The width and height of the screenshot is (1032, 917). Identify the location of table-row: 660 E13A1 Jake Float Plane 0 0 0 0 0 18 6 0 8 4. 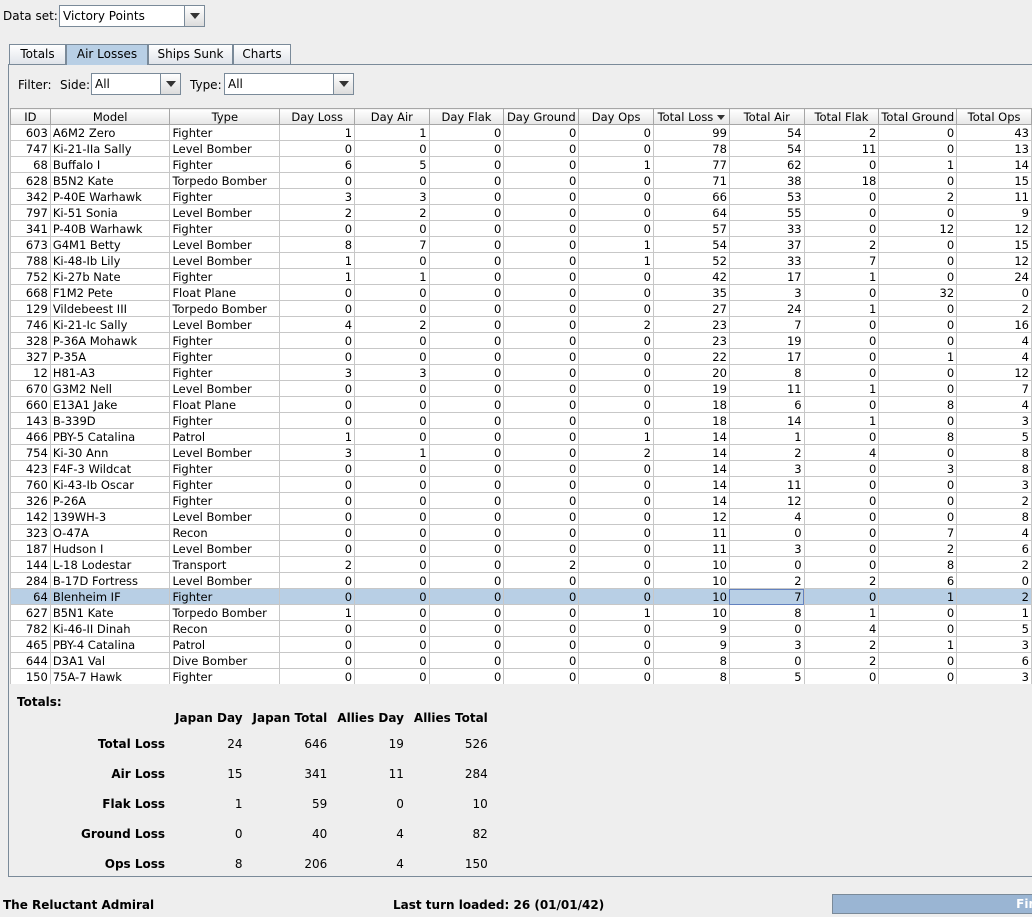
(521, 404).